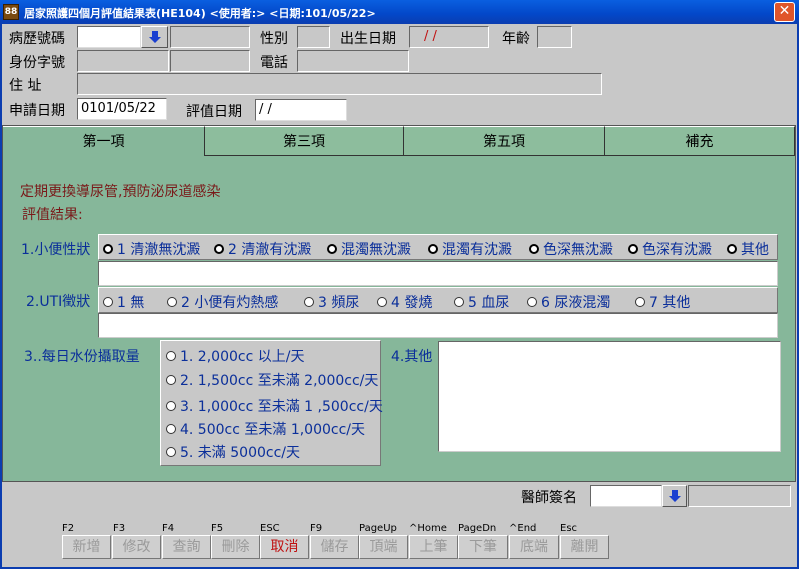  I want to click on arrow-down-icon, so click(674, 496).